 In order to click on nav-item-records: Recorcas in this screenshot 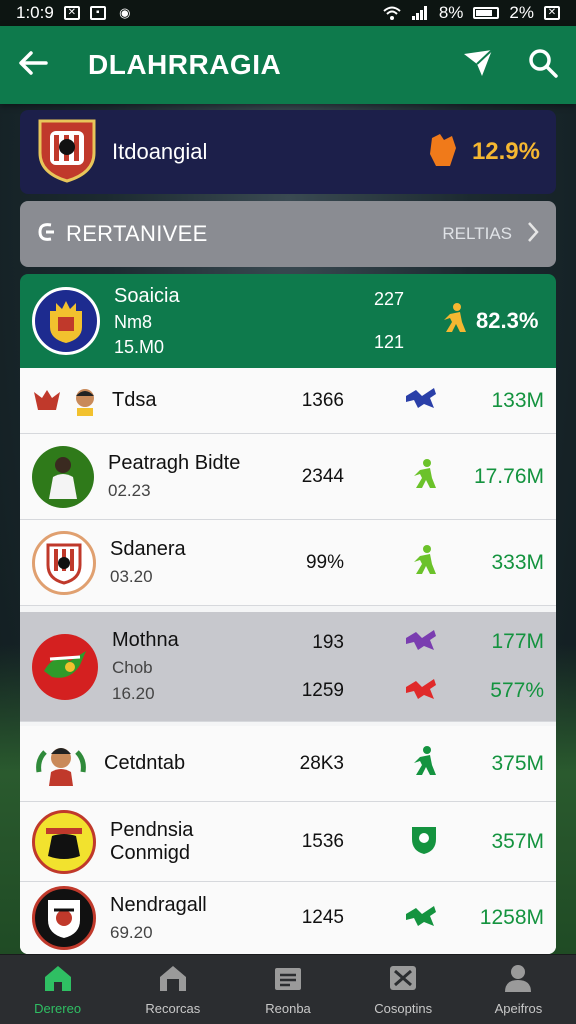, I will do `click(172, 989)`.